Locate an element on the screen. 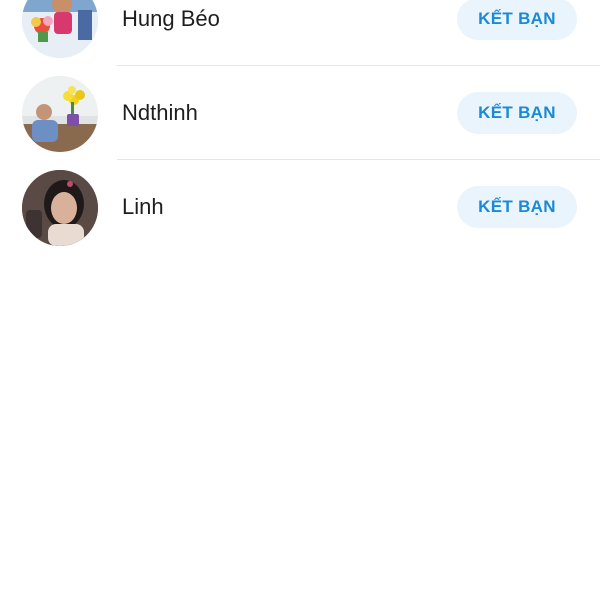 The image size is (600, 600). friend-name: Linh is located at coordinates (143, 207).